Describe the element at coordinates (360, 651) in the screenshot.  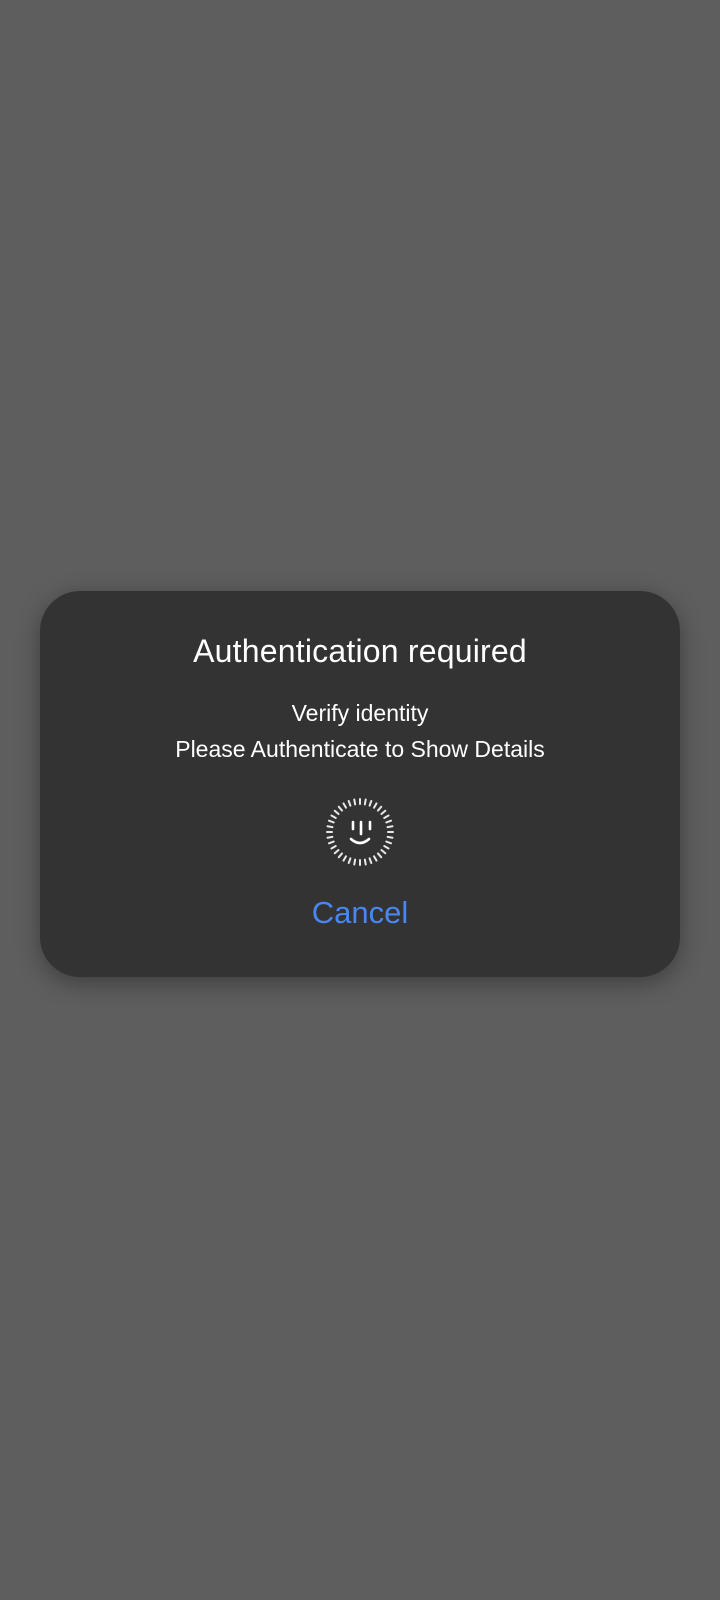
I see `dialog-title: Authentication required` at that location.